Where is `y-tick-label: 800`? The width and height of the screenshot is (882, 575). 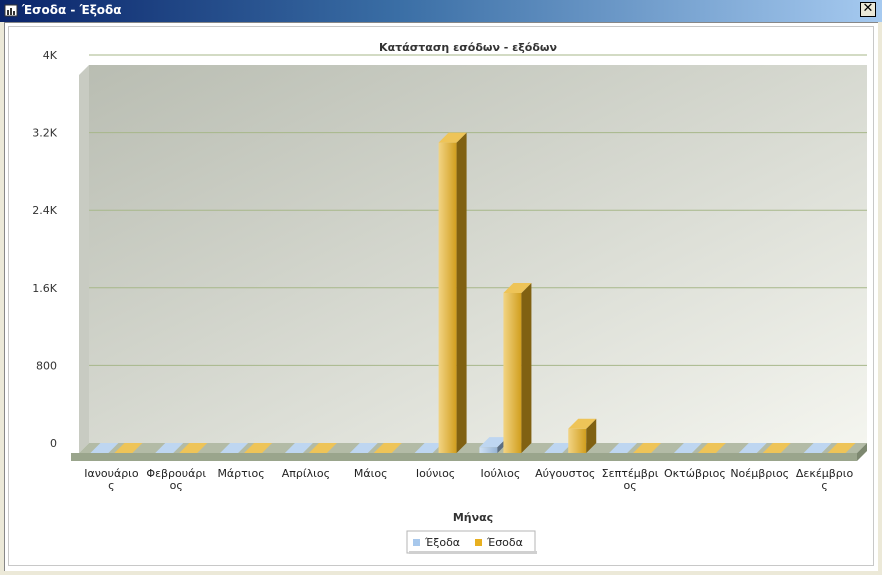
y-tick-label: 800 is located at coordinates (46, 365).